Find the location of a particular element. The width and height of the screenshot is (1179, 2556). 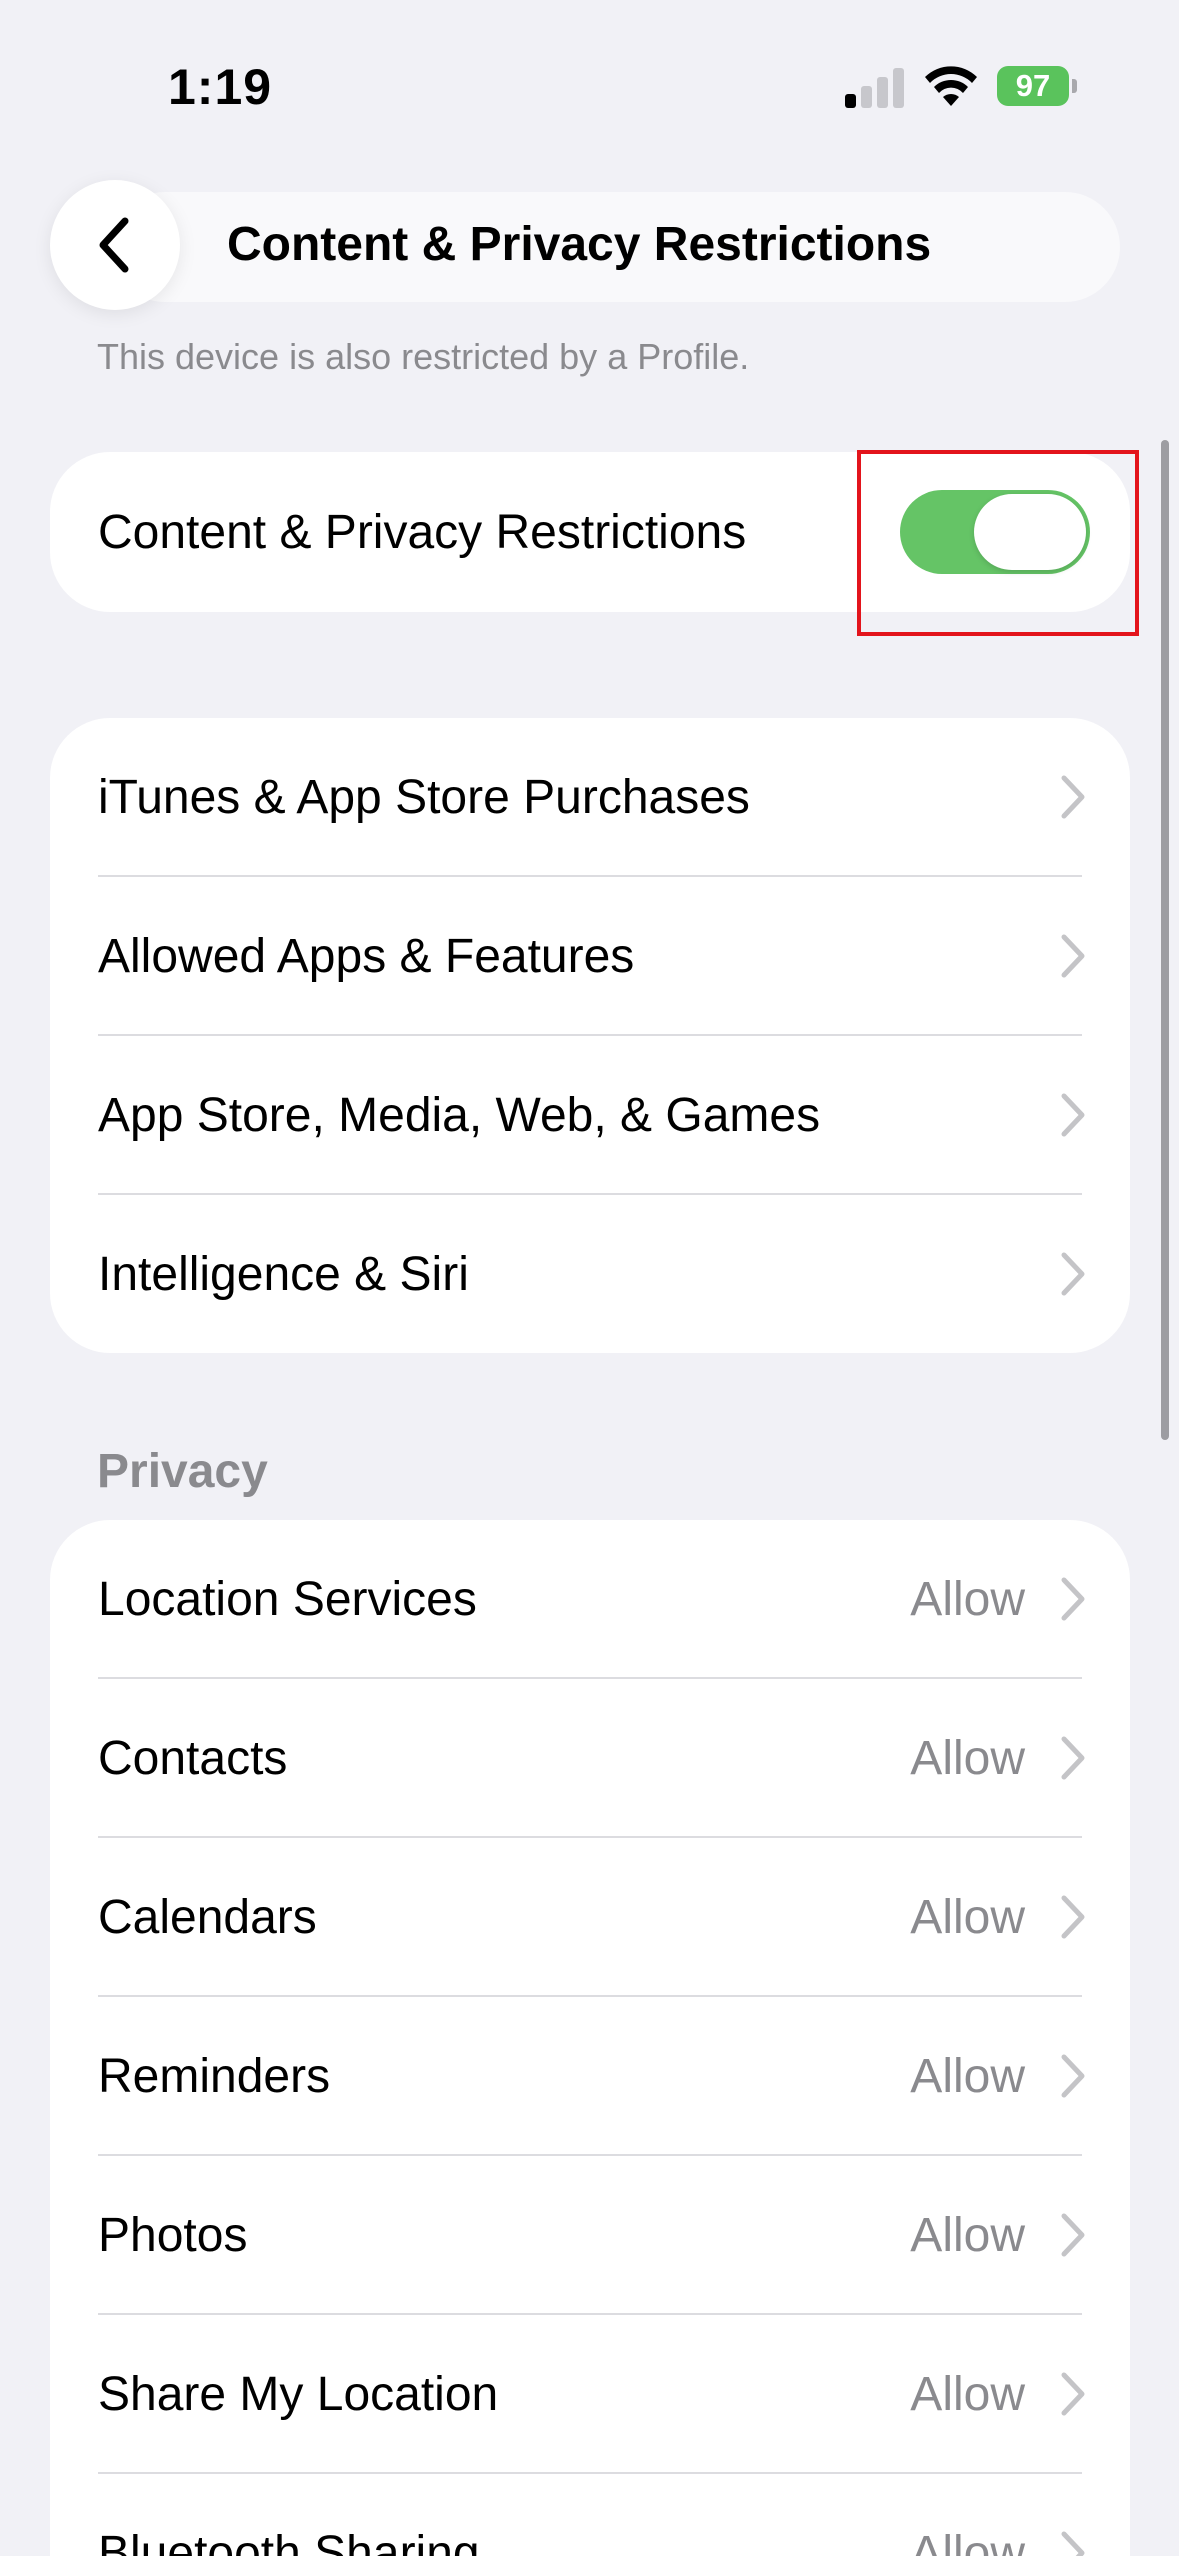

privacy-item-label: Location Services is located at coordinates (287, 1599).